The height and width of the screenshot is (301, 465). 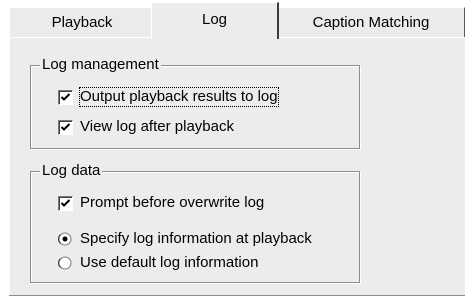 I want to click on prompt-overwrite-checkbox-row: Prompt before overwrite log, so click(x=188, y=204).